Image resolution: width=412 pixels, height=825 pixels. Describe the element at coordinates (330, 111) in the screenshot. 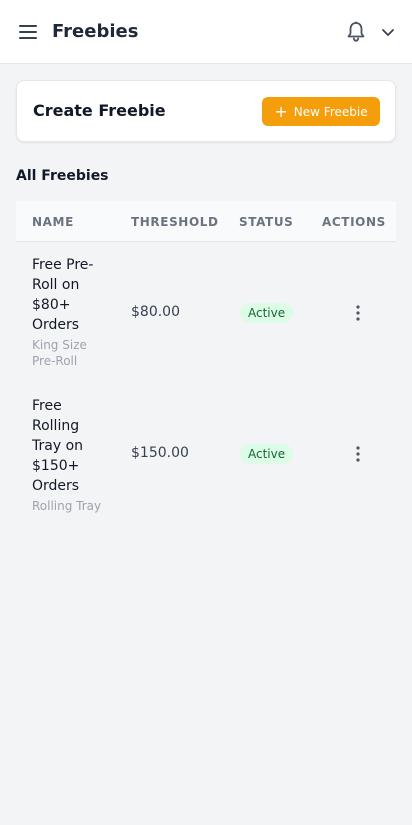

I see `new-freebie-label: New Freebie` at that location.